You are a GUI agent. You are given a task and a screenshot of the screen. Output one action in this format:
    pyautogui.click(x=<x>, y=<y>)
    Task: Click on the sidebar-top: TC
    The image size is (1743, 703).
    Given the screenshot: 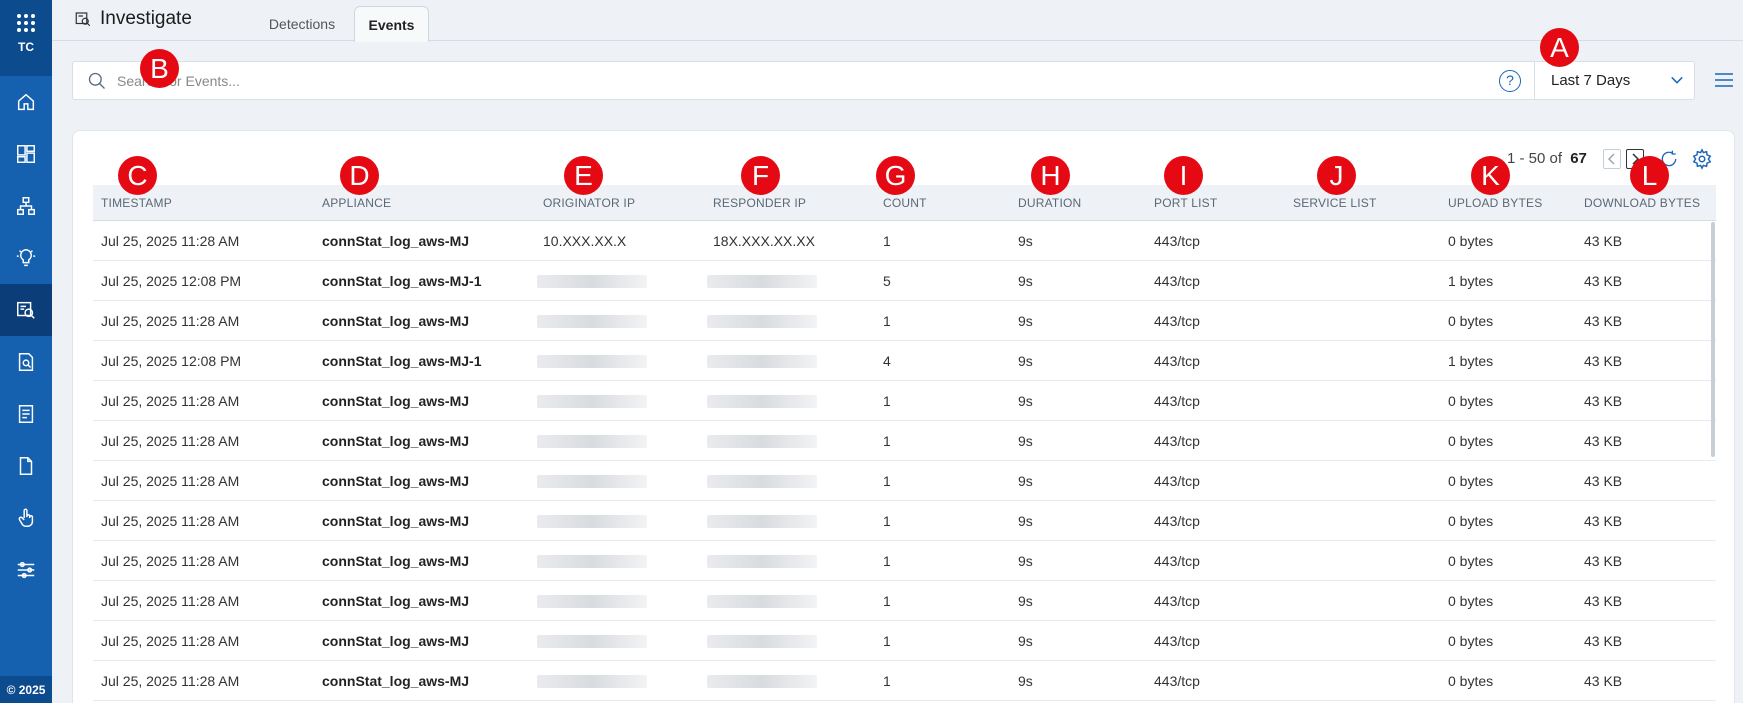 What is the action you would take?
    pyautogui.click(x=26, y=38)
    